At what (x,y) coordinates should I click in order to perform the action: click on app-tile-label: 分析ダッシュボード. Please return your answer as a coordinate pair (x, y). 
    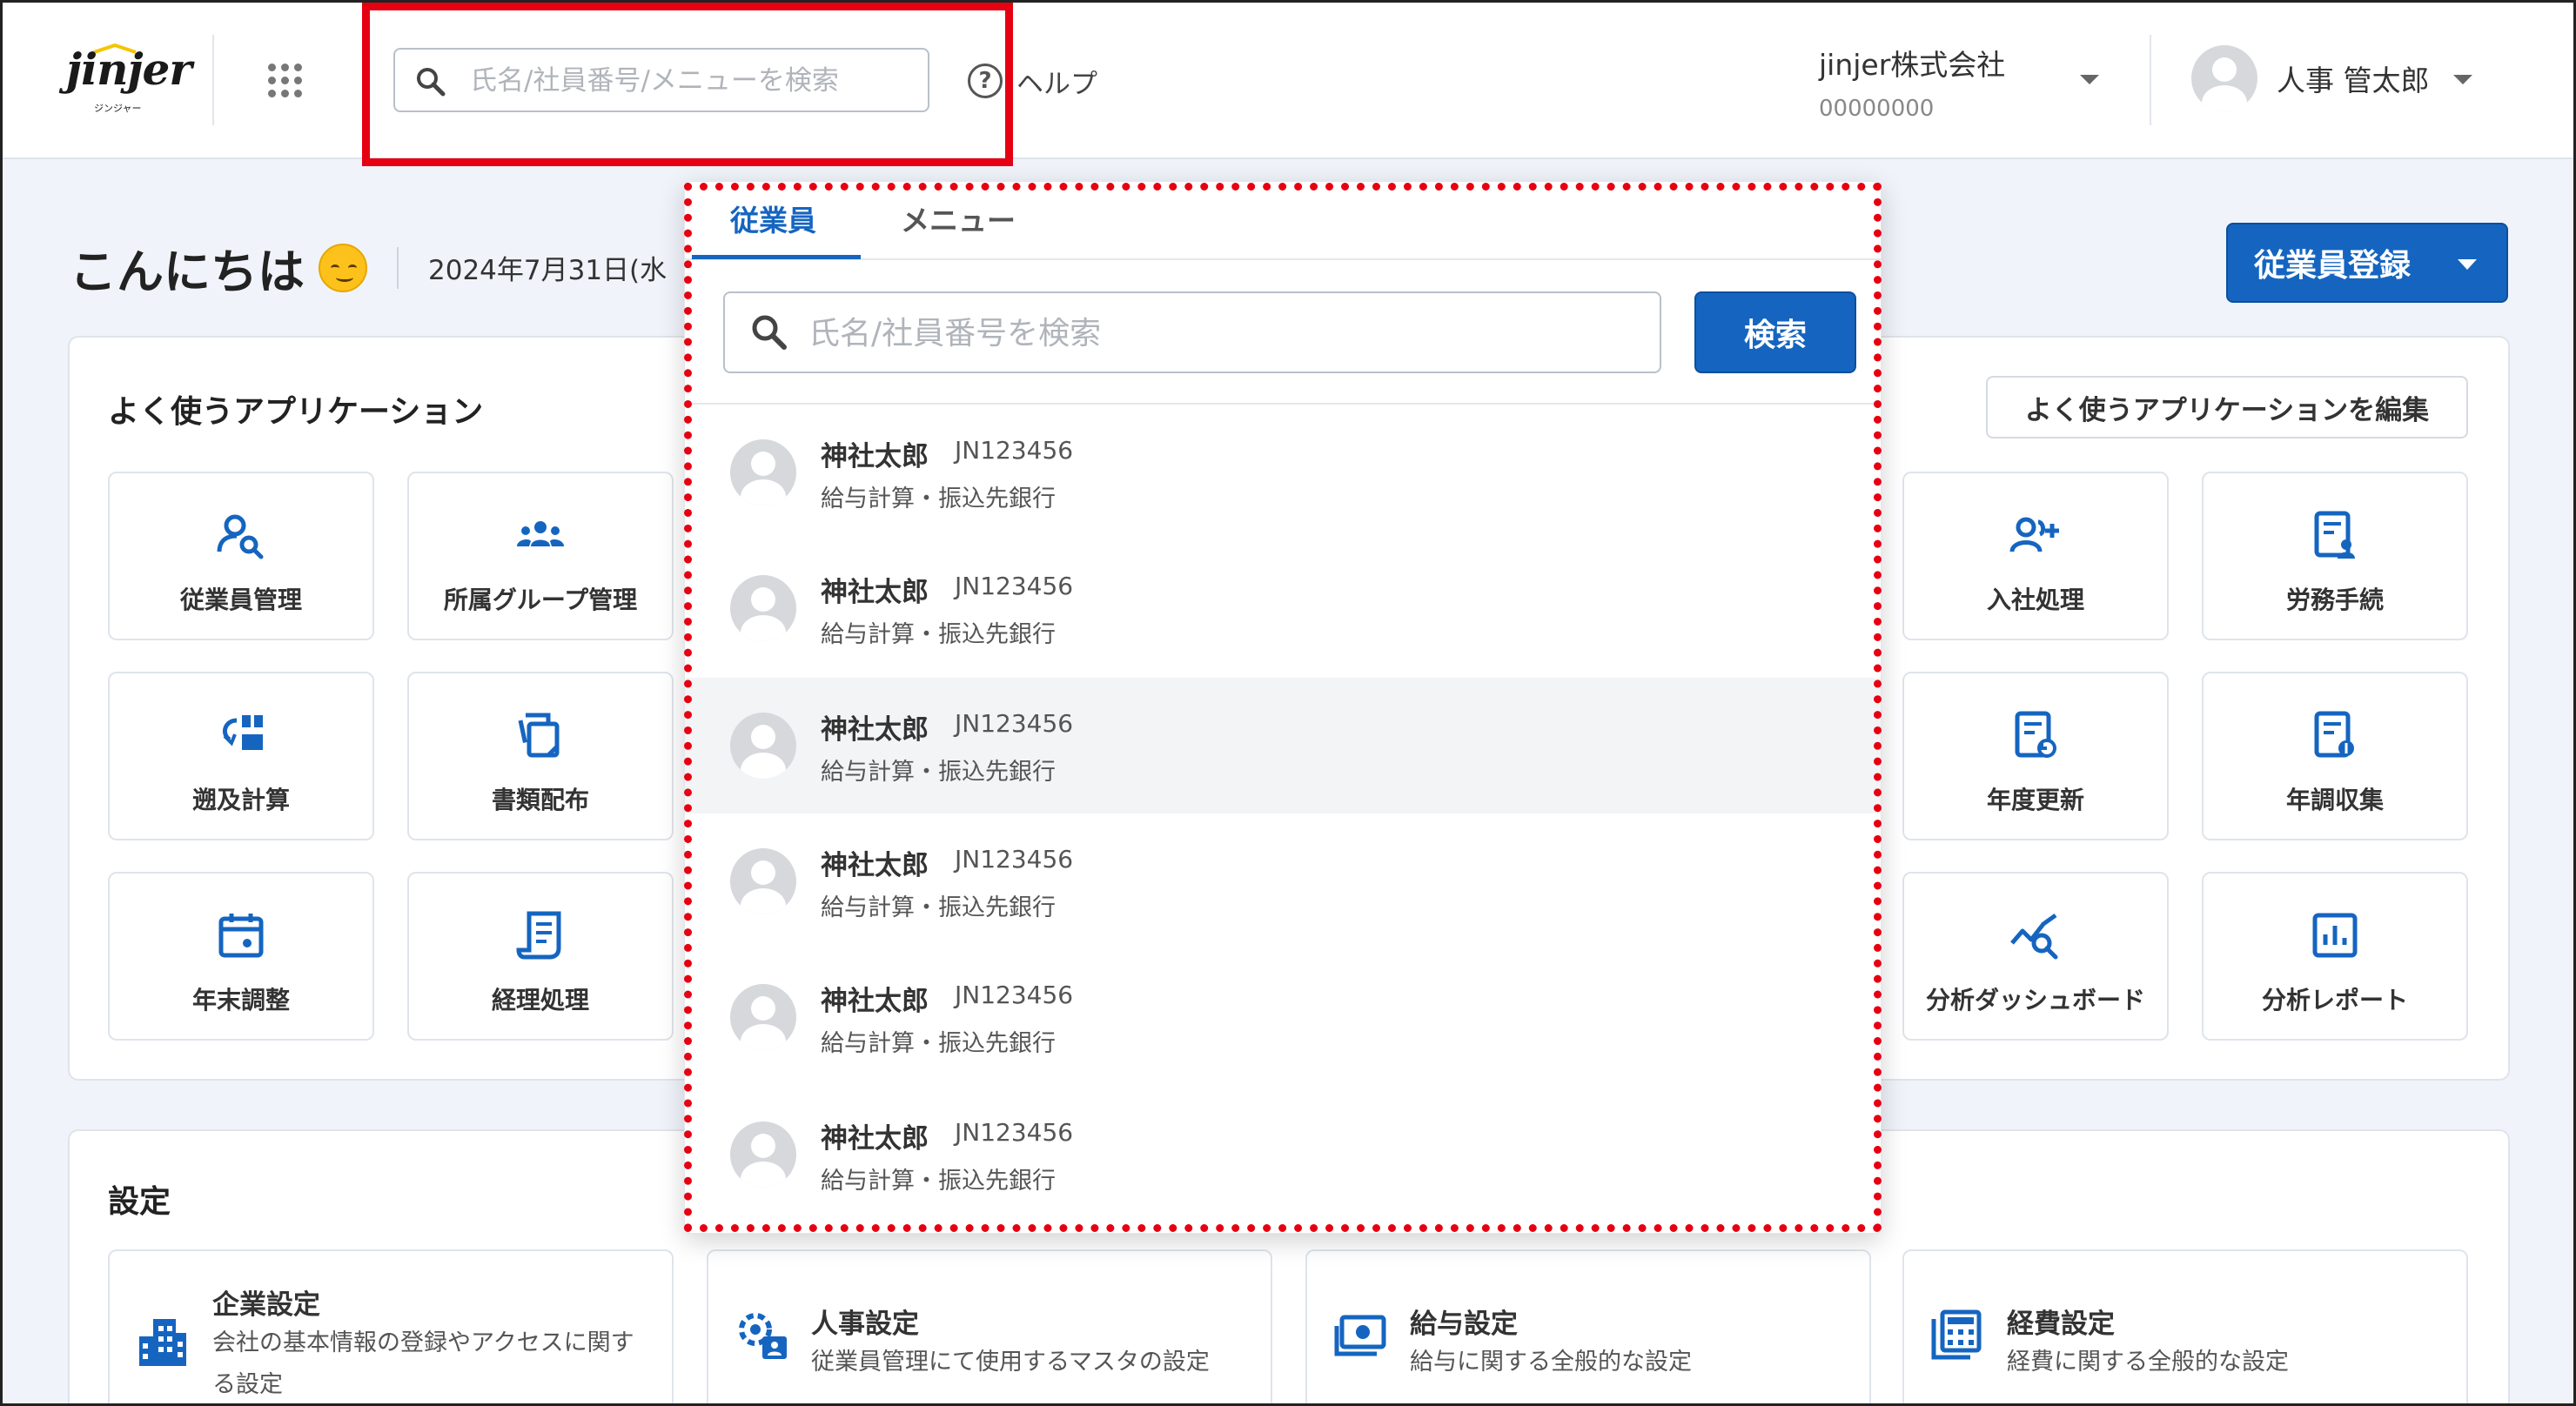
    Looking at the image, I should click on (2035, 1000).